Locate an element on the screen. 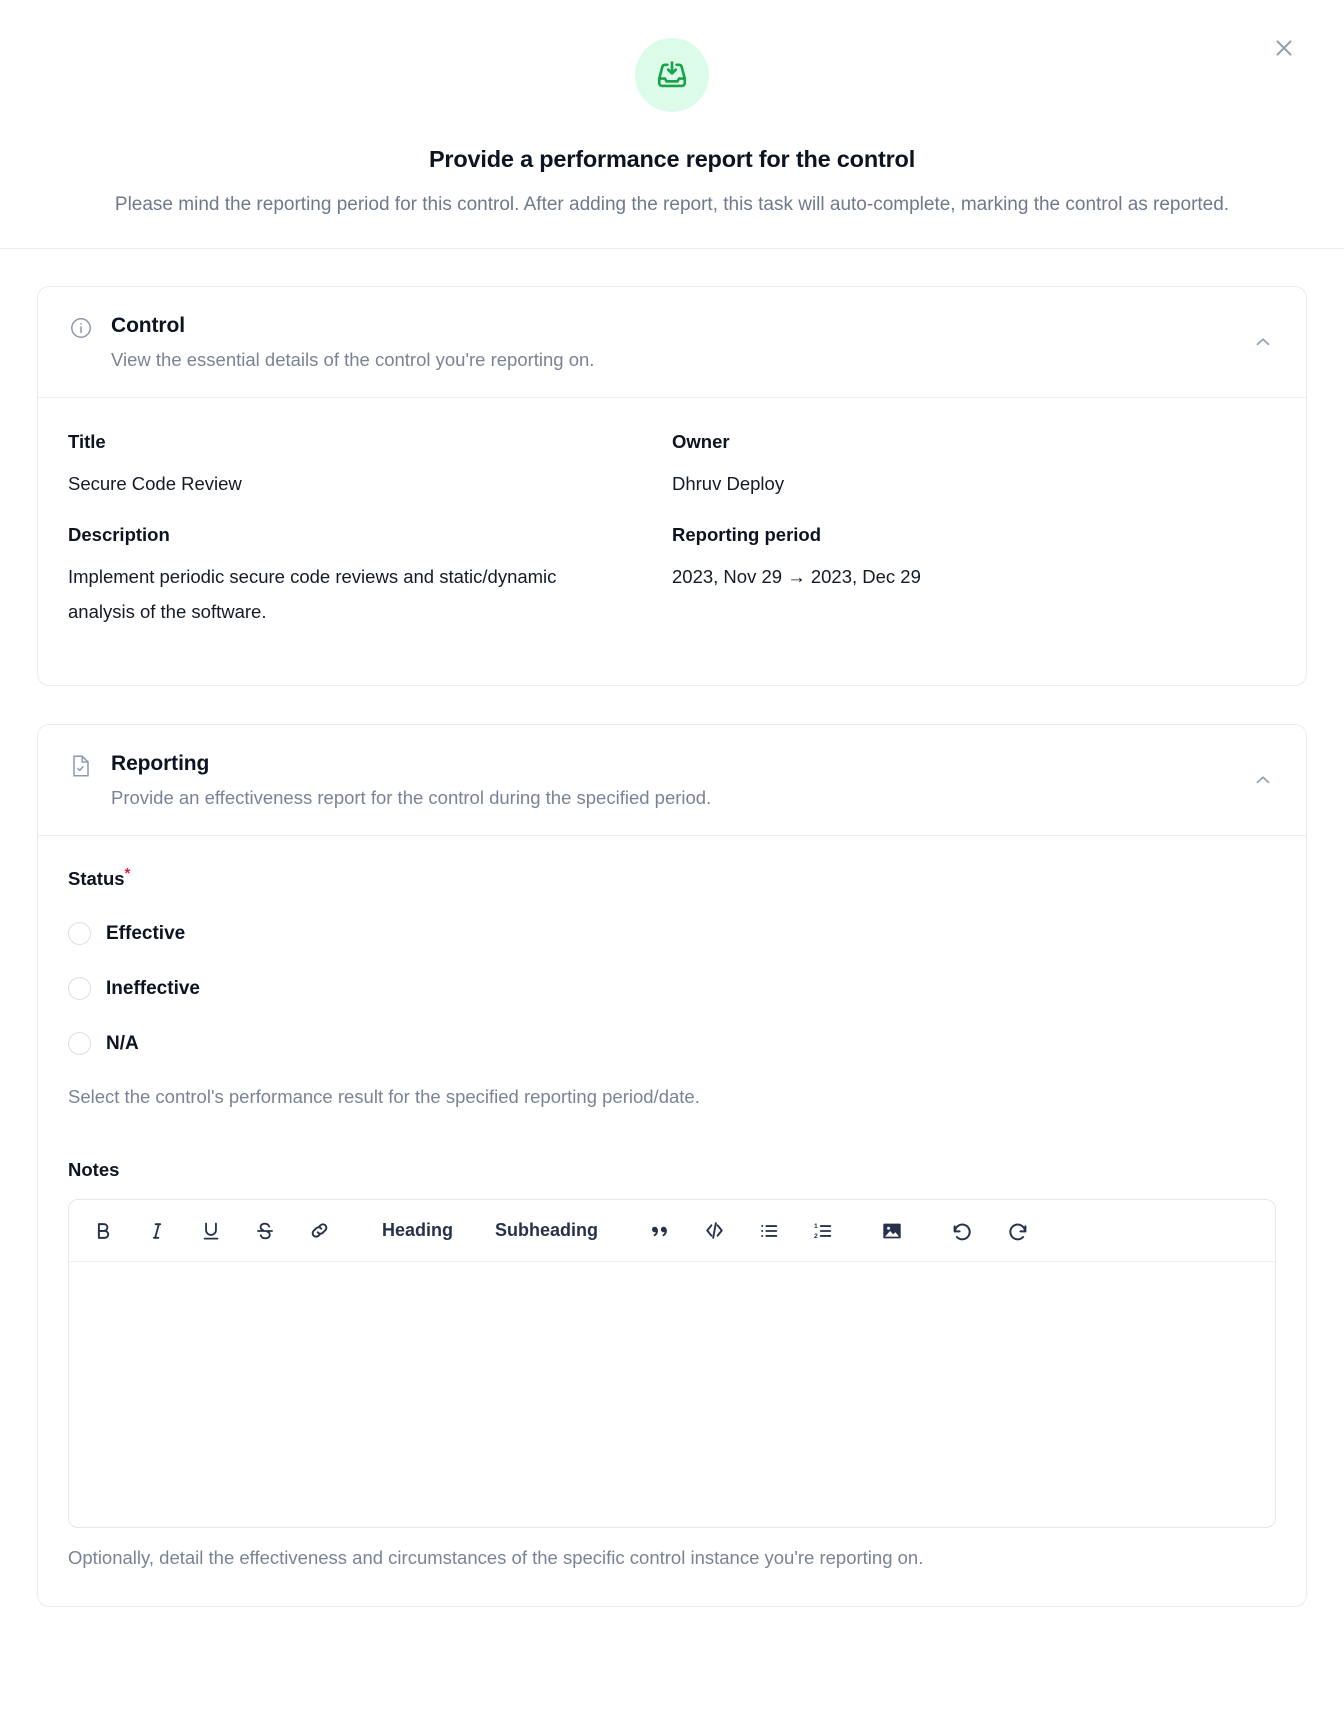 This screenshot has height=1726, width=1344. numbered-list-icon: 1 2 is located at coordinates (823, 1230).